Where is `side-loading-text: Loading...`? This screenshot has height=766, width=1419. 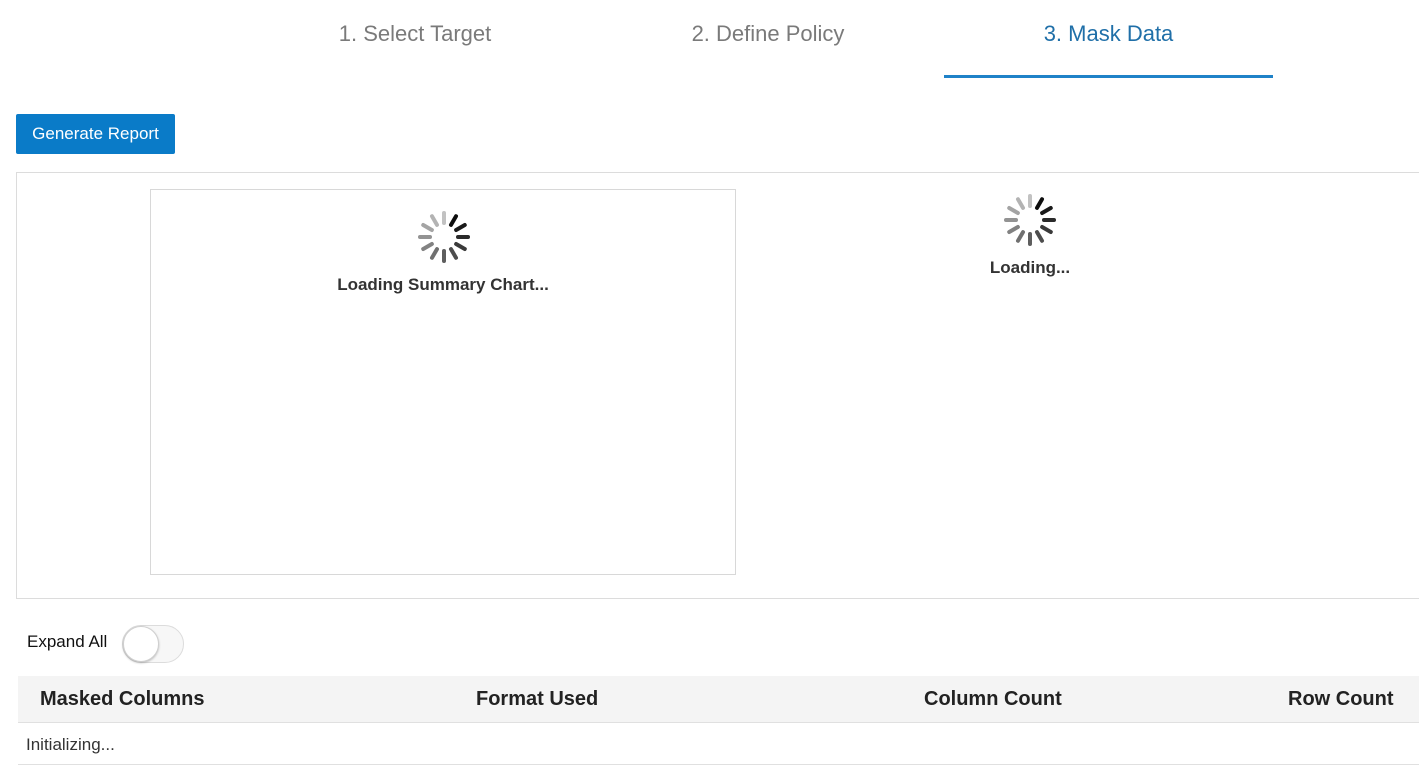 side-loading-text: Loading... is located at coordinates (1030, 267).